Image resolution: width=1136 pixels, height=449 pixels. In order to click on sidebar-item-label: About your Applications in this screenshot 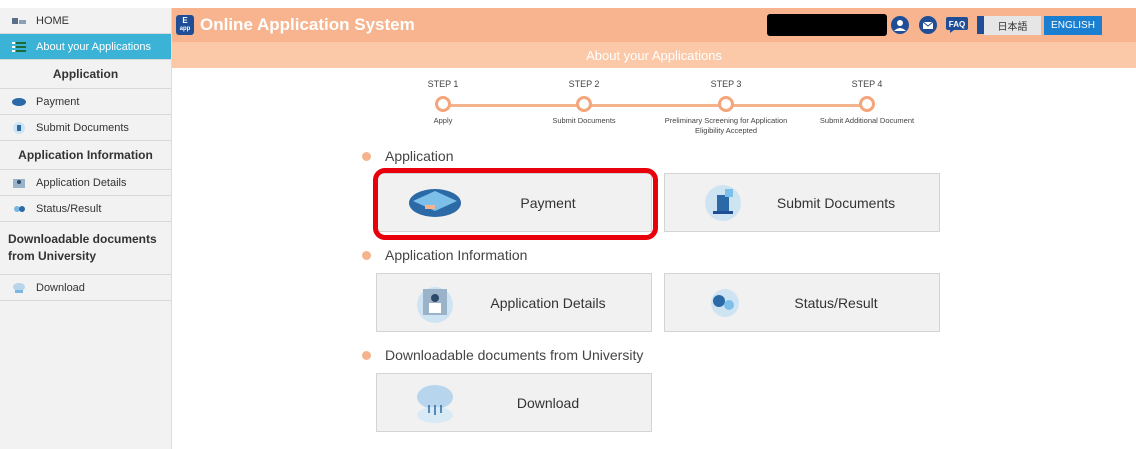, I will do `click(93, 46)`.